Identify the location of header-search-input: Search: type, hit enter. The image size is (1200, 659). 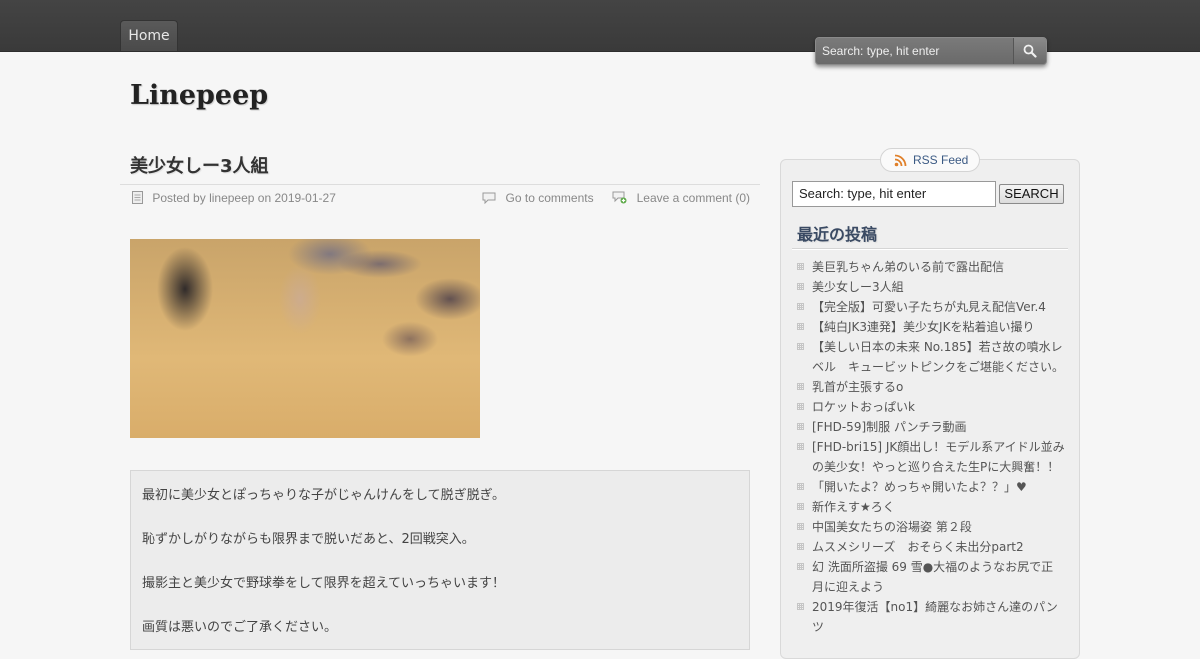
(914, 51).